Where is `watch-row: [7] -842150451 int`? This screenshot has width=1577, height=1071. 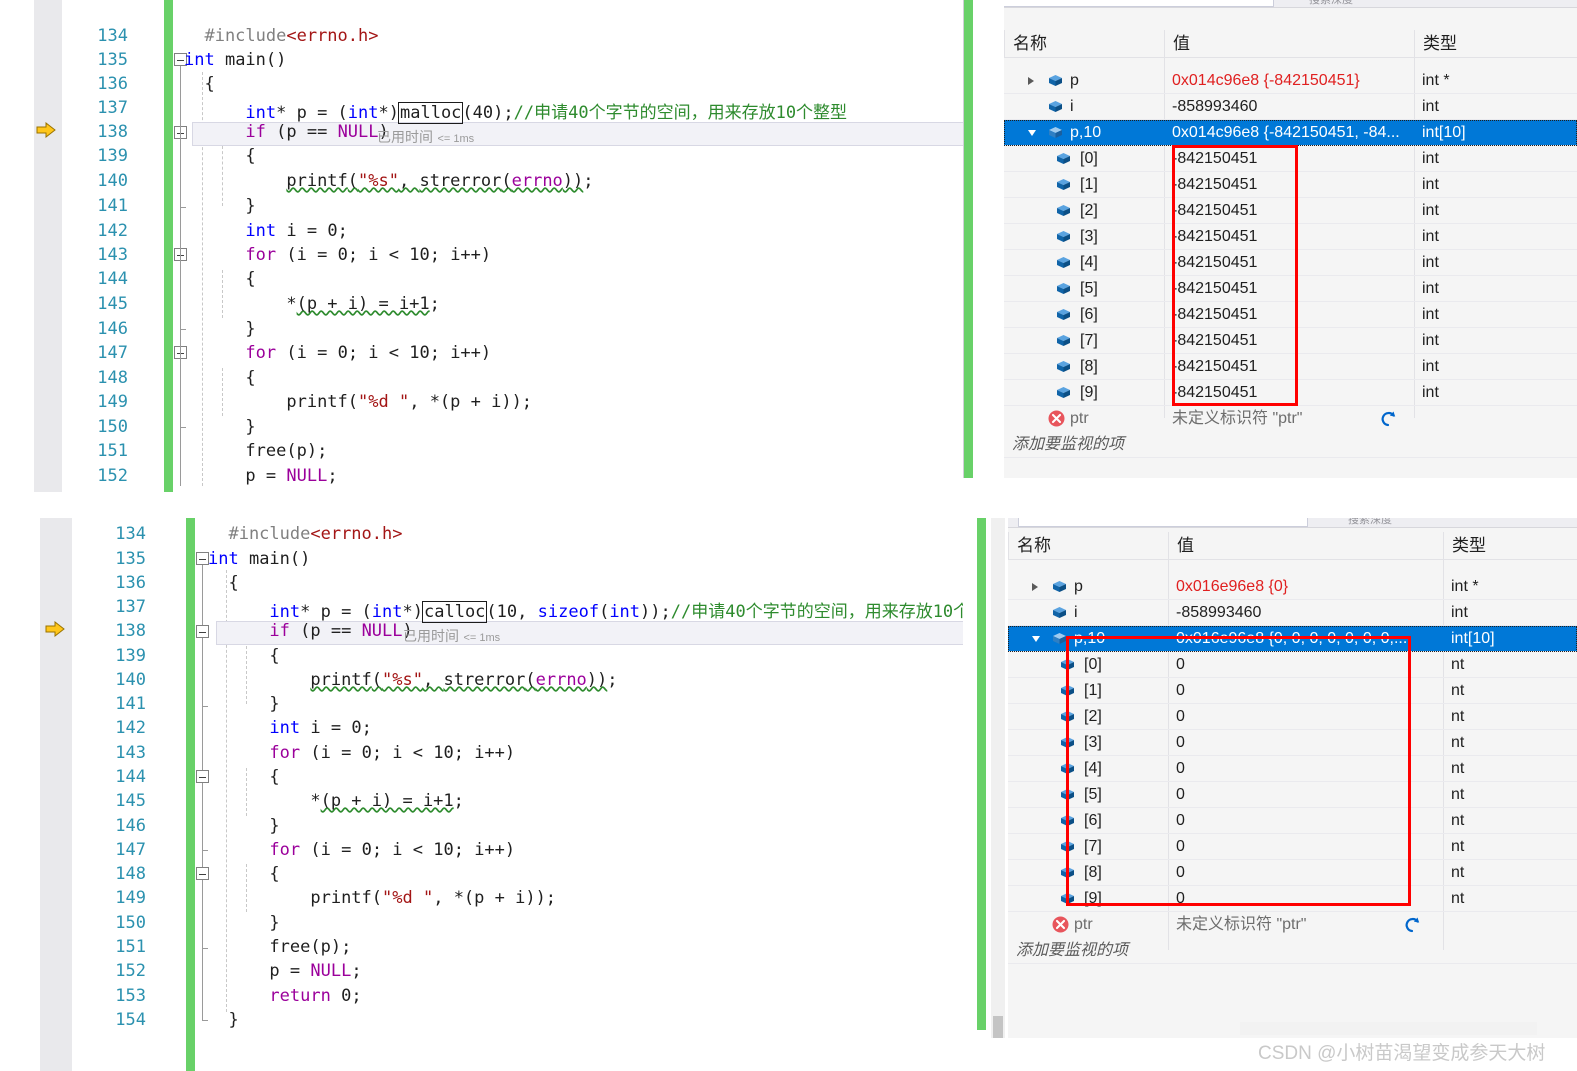
watch-row: [7] -842150451 int is located at coordinates (1290, 341).